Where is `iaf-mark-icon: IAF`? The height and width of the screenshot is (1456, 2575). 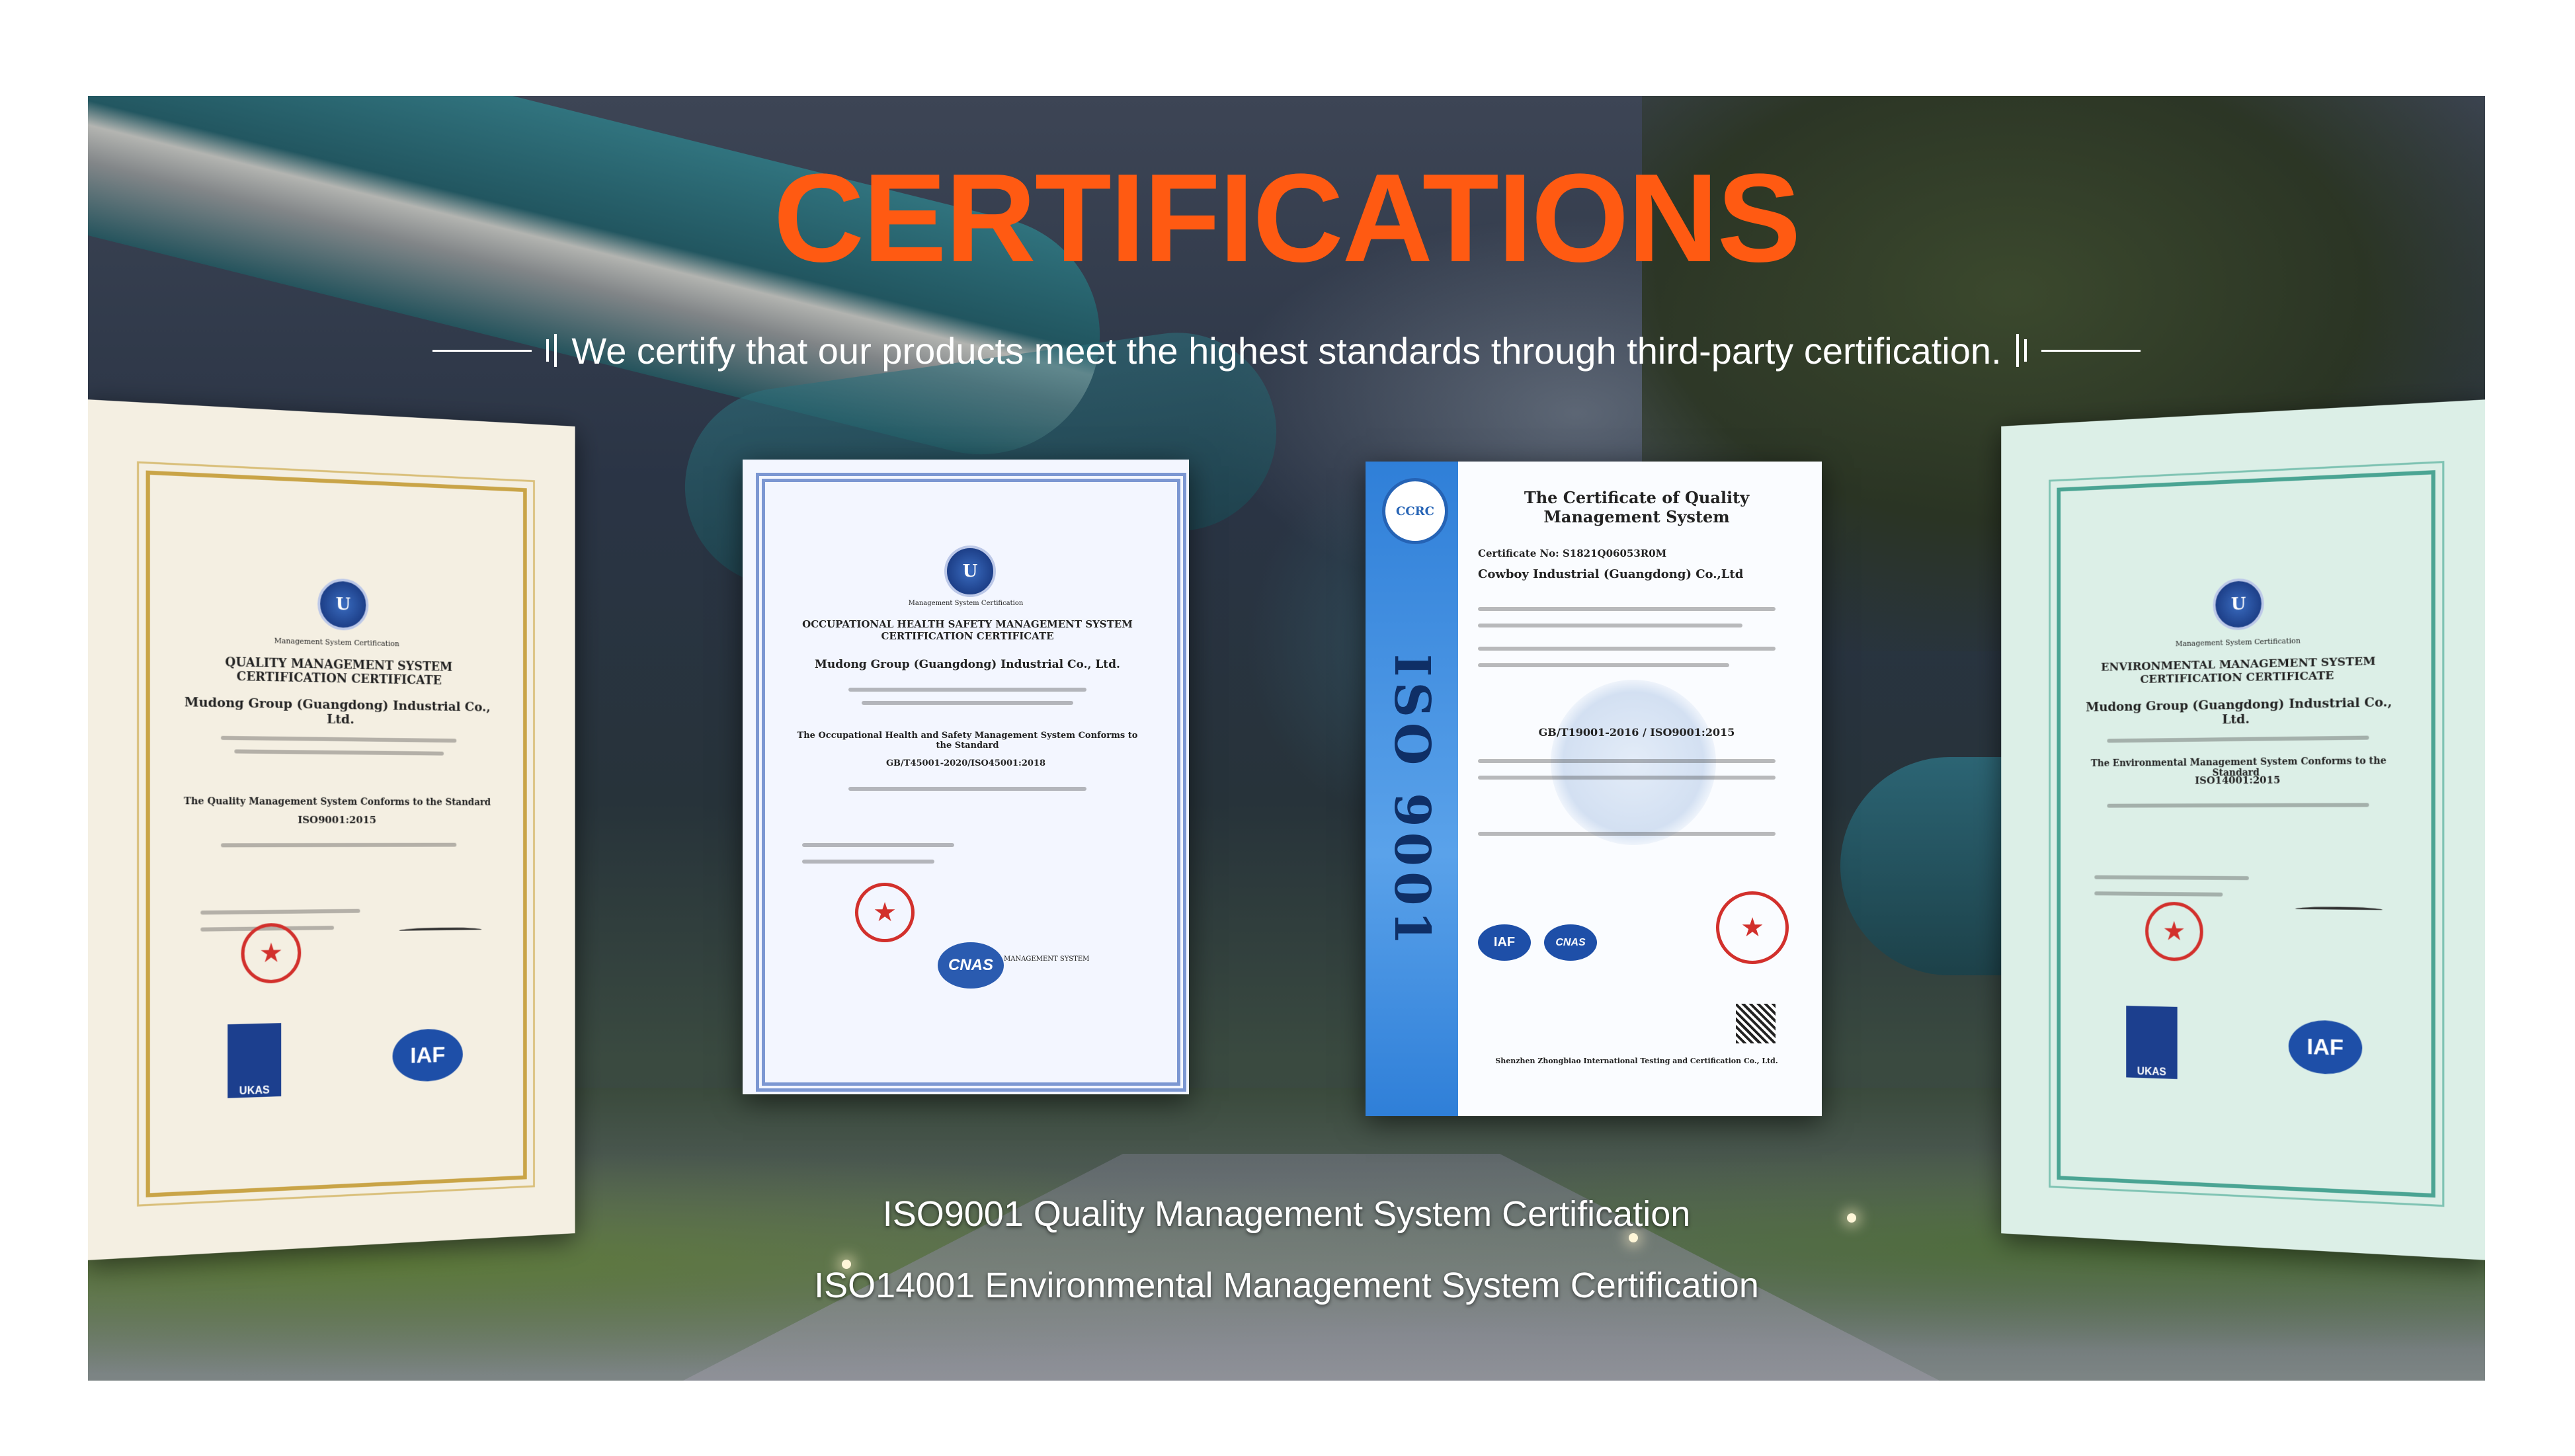 iaf-mark-icon: IAF is located at coordinates (1504, 942).